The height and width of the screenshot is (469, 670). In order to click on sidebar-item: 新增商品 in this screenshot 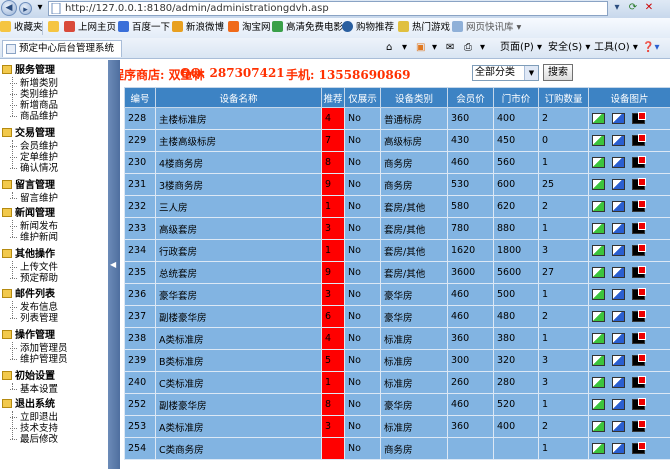, I will do `click(33, 105)`.